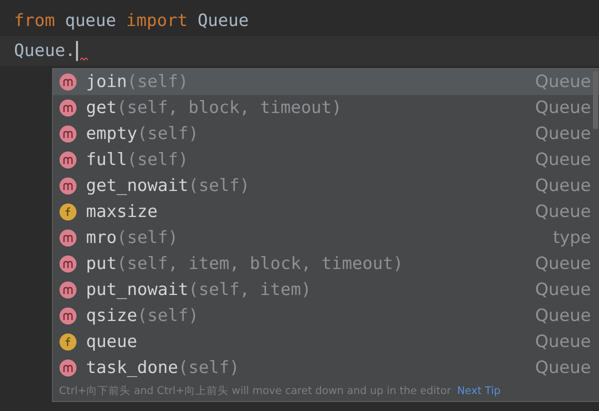 The width and height of the screenshot is (599, 411). What do you see at coordinates (326, 186) in the screenshot?
I see `completion-item: get_nowait(self) Queue` at bounding box center [326, 186].